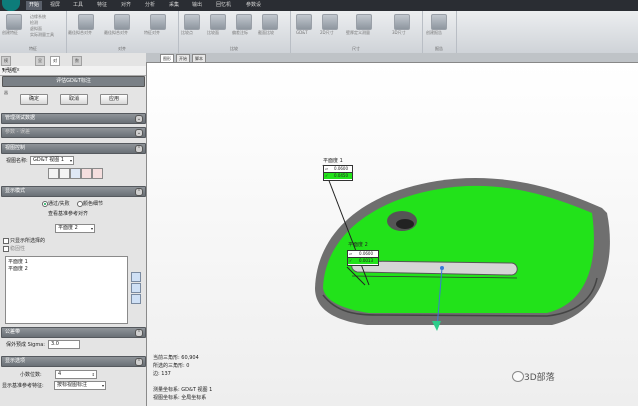  Describe the element at coordinates (11, 5) in the screenshot. I see `app-logo-icon` at that location.